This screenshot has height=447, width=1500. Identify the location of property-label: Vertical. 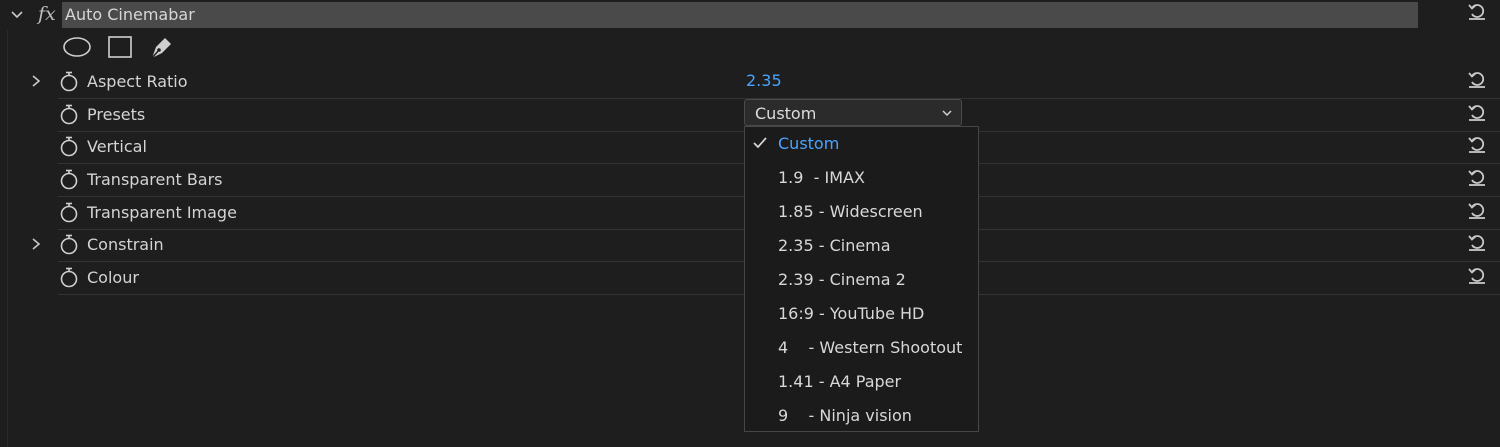
(117, 146).